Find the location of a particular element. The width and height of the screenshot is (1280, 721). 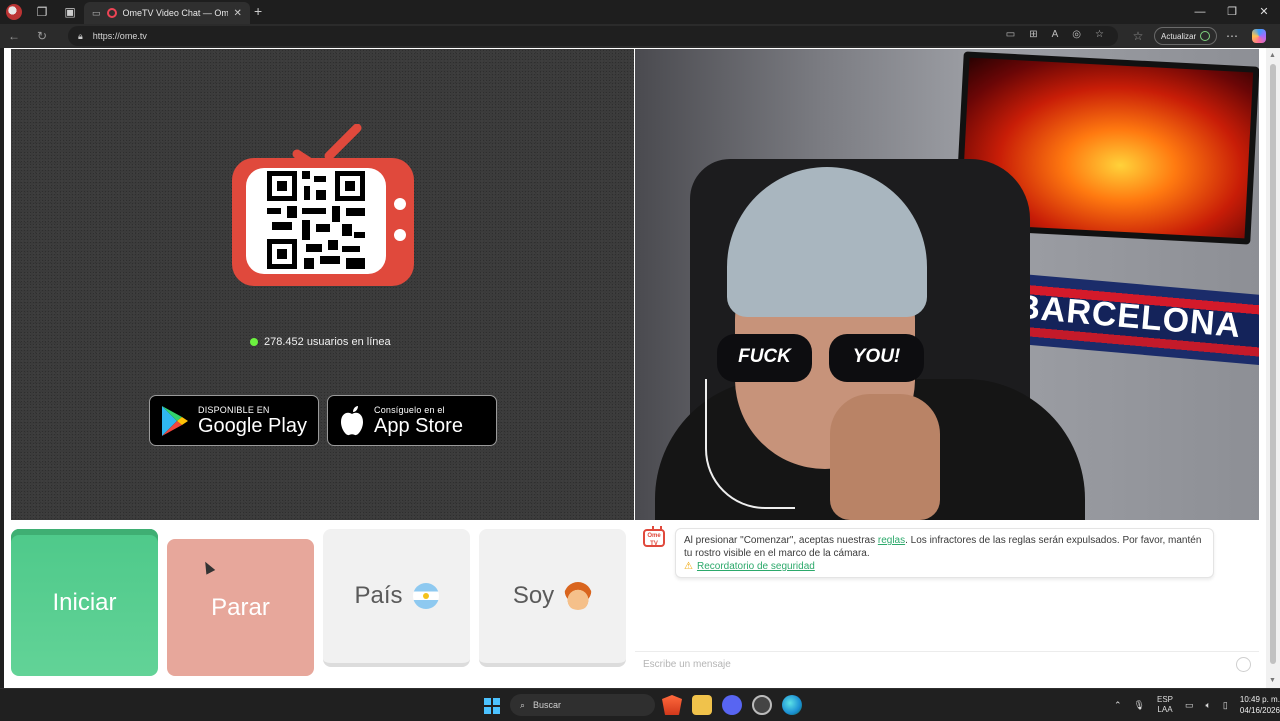

country-button: País is located at coordinates (396, 598).